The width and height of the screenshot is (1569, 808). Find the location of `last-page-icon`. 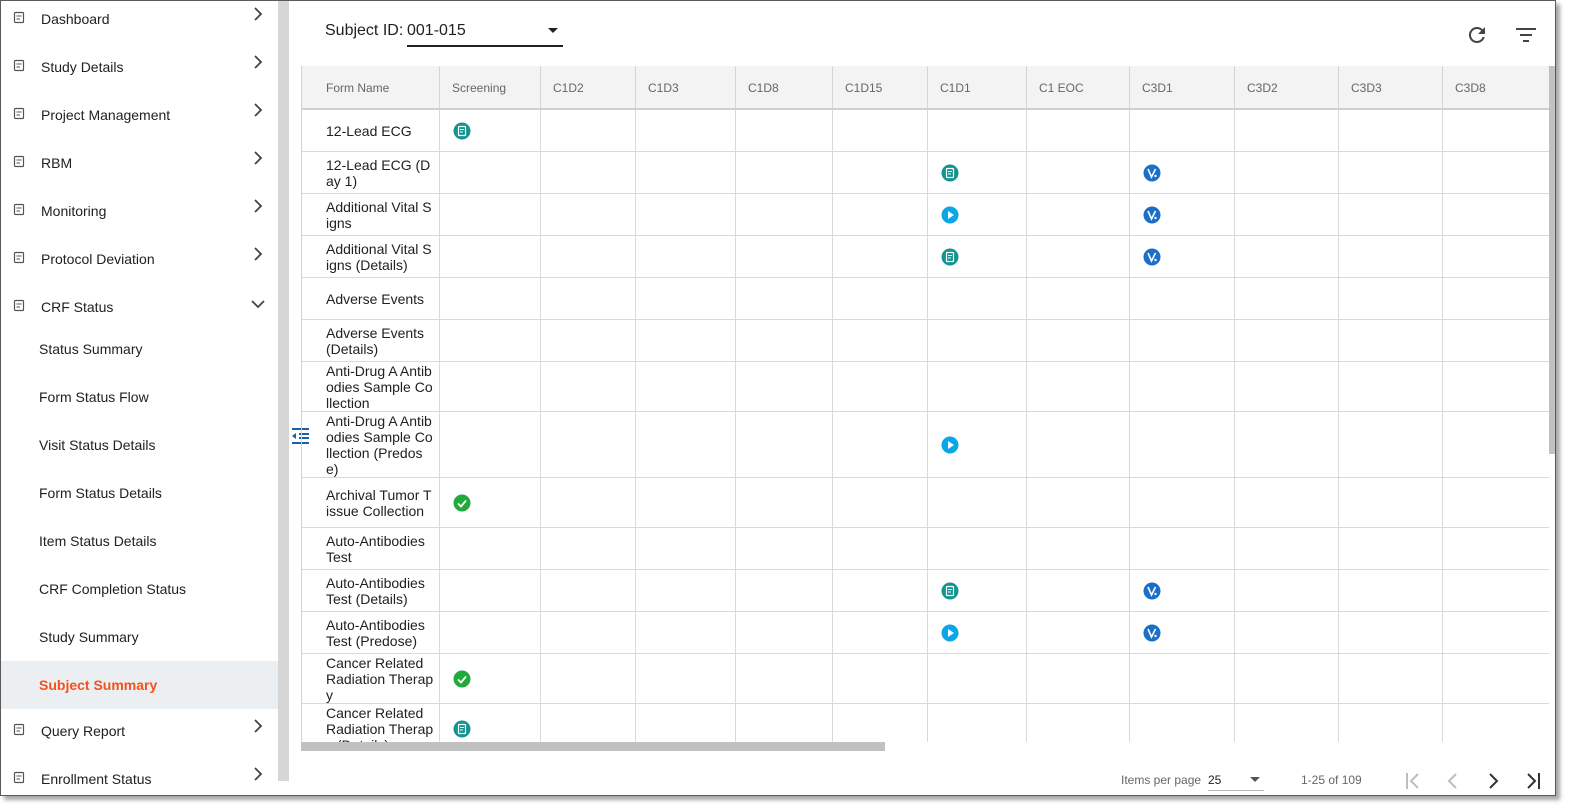

last-page-icon is located at coordinates (1533, 781).